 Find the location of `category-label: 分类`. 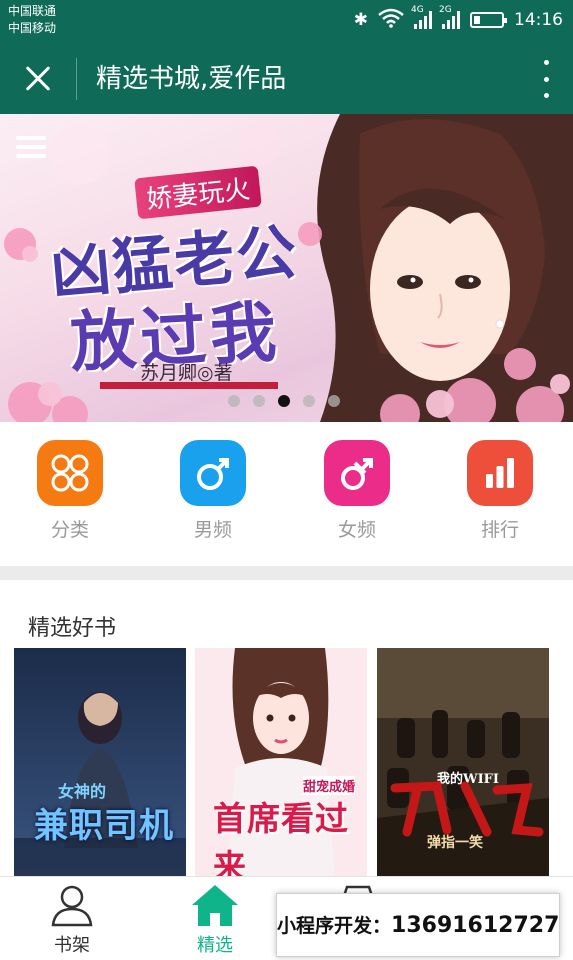

category-label: 分类 is located at coordinates (69, 530).